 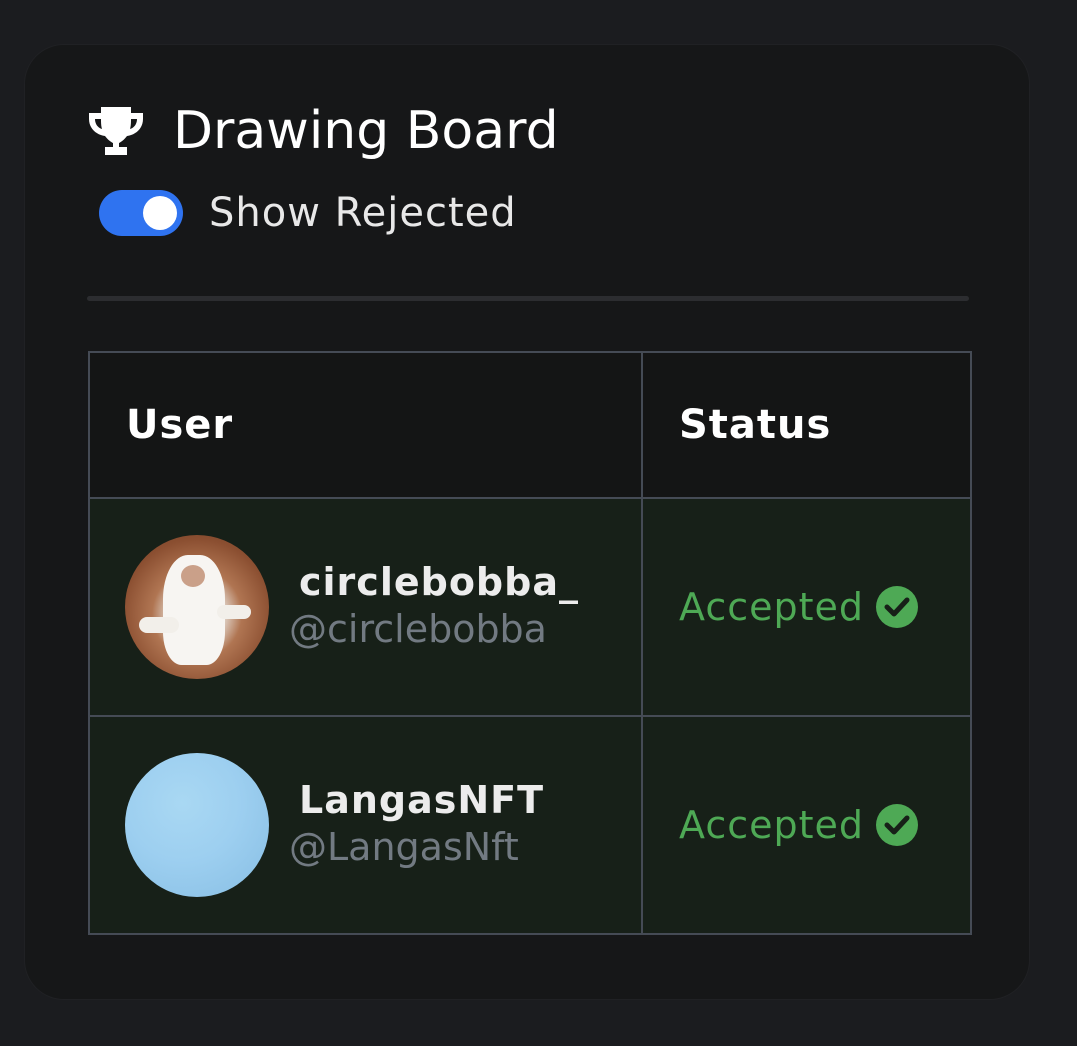 I want to click on divider, so click(x=528, y=298).